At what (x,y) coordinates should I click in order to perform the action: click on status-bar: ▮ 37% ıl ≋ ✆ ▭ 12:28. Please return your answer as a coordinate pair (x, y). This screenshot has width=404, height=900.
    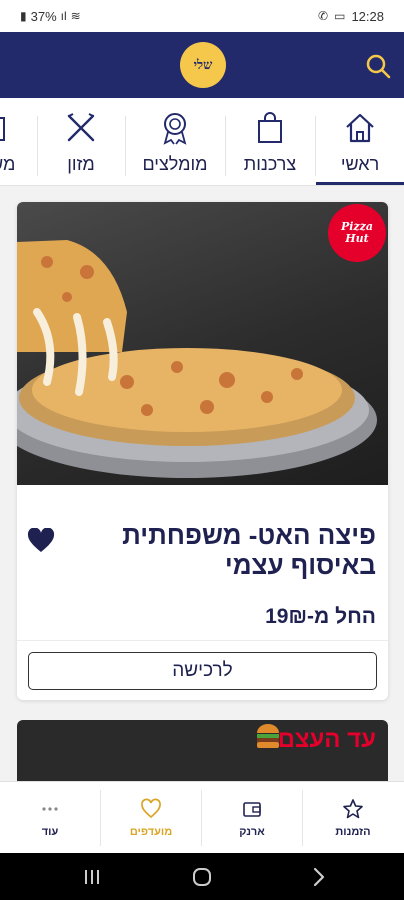
    Looking at the image, I should click on (202, 16).